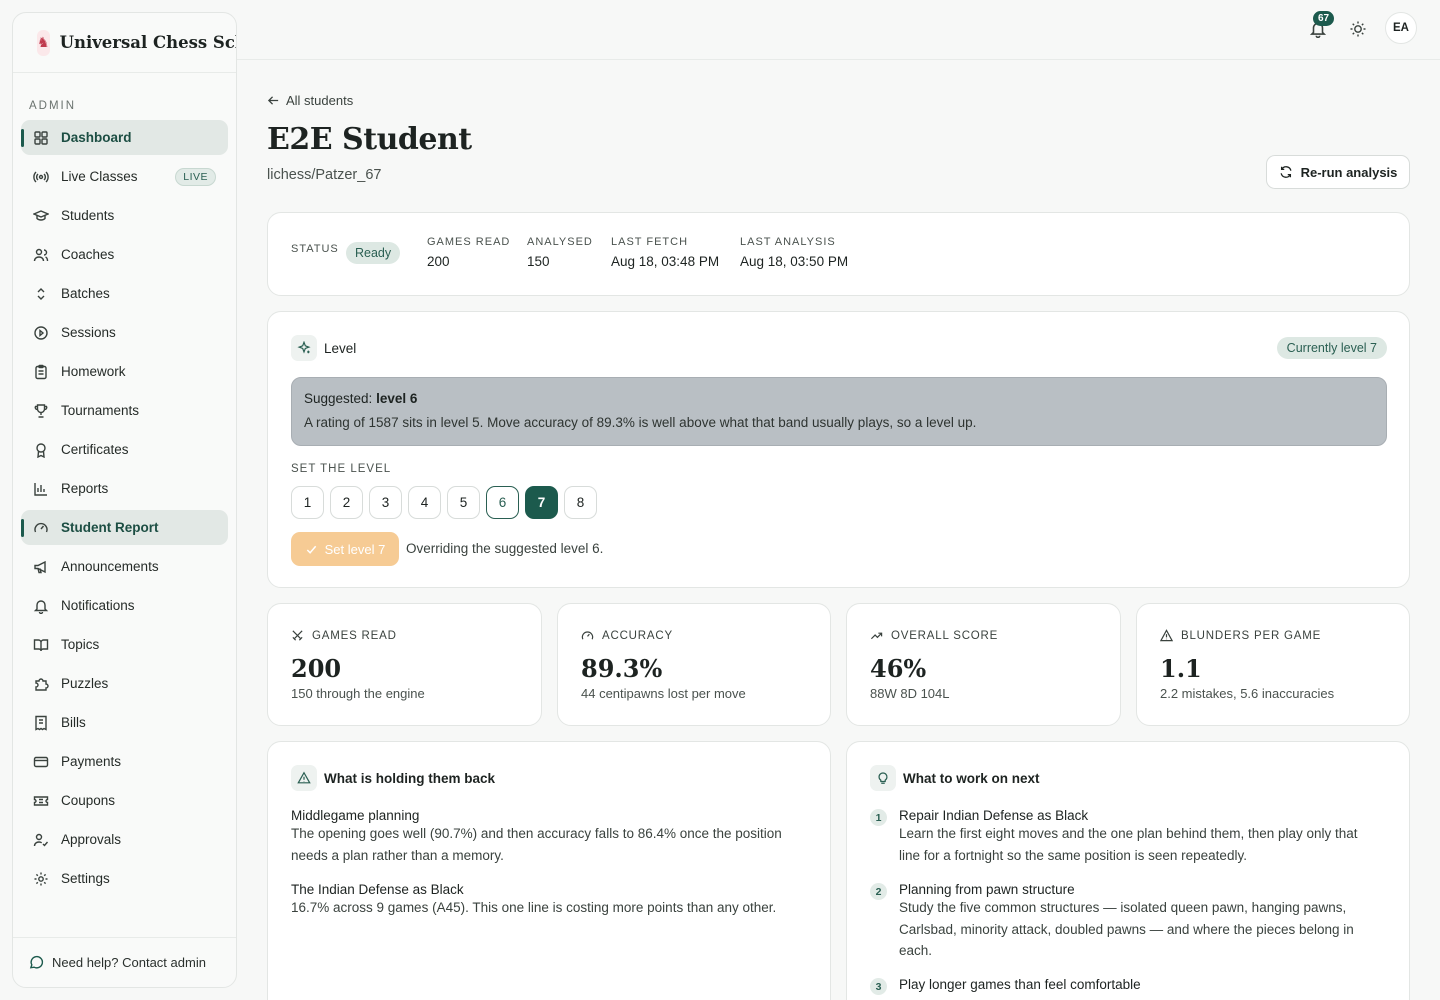  I want to click on level-option-8: 8, so click(580, 502).